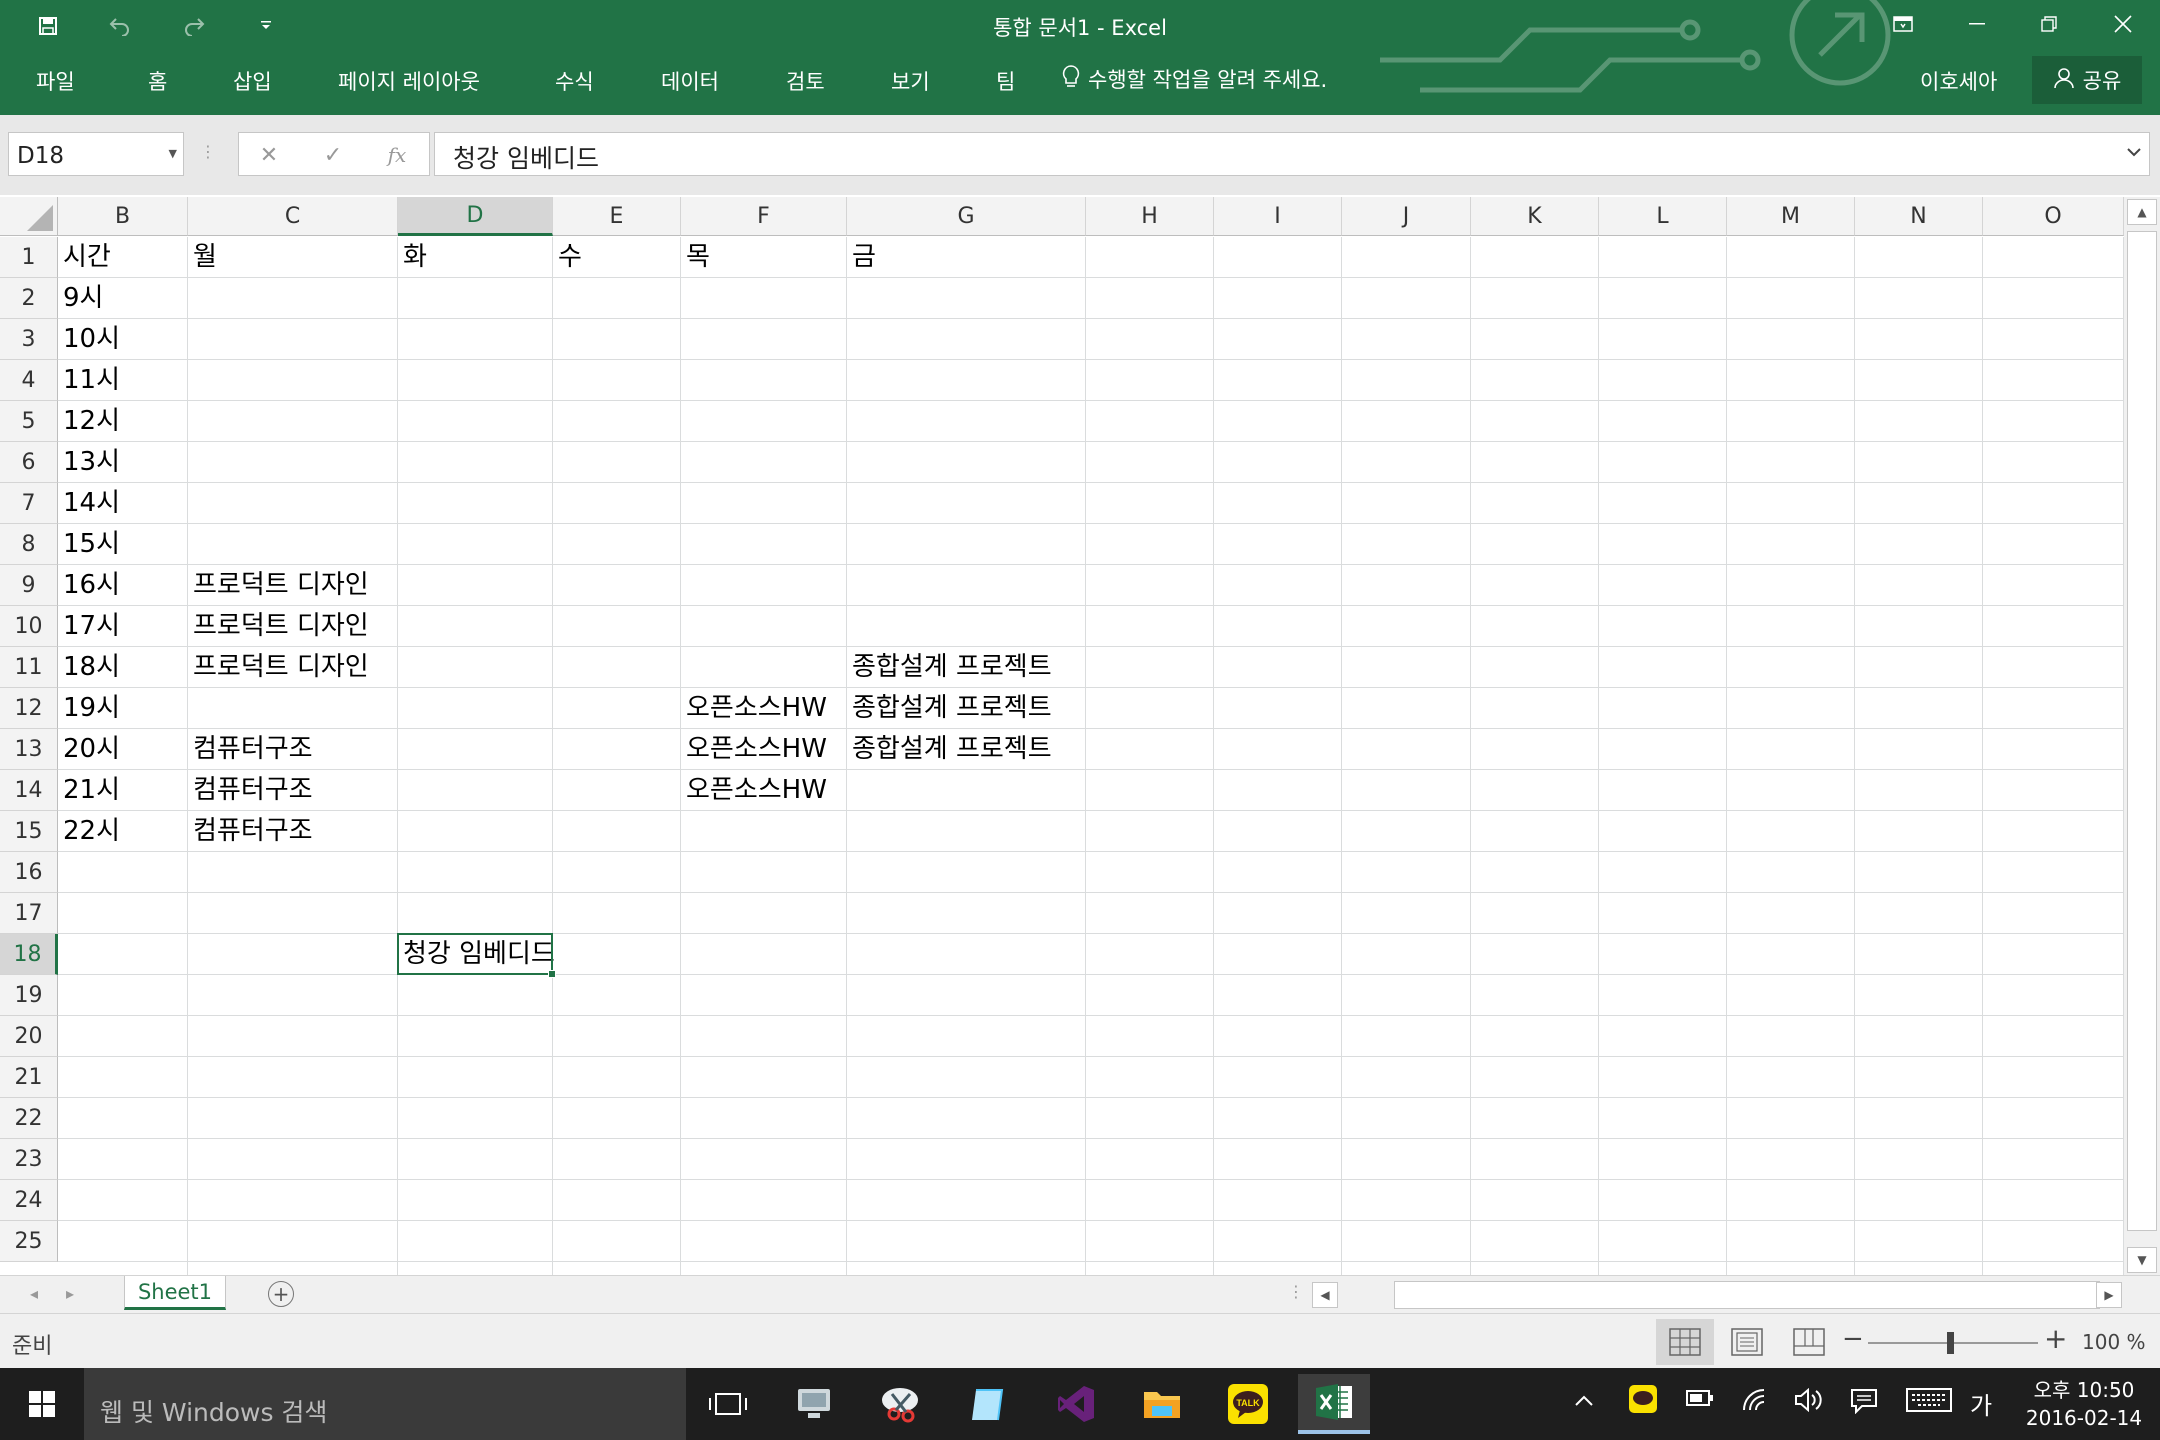 The image size is (2160, 1440). I want to click on row-header-6: 6, so click(29, 462).